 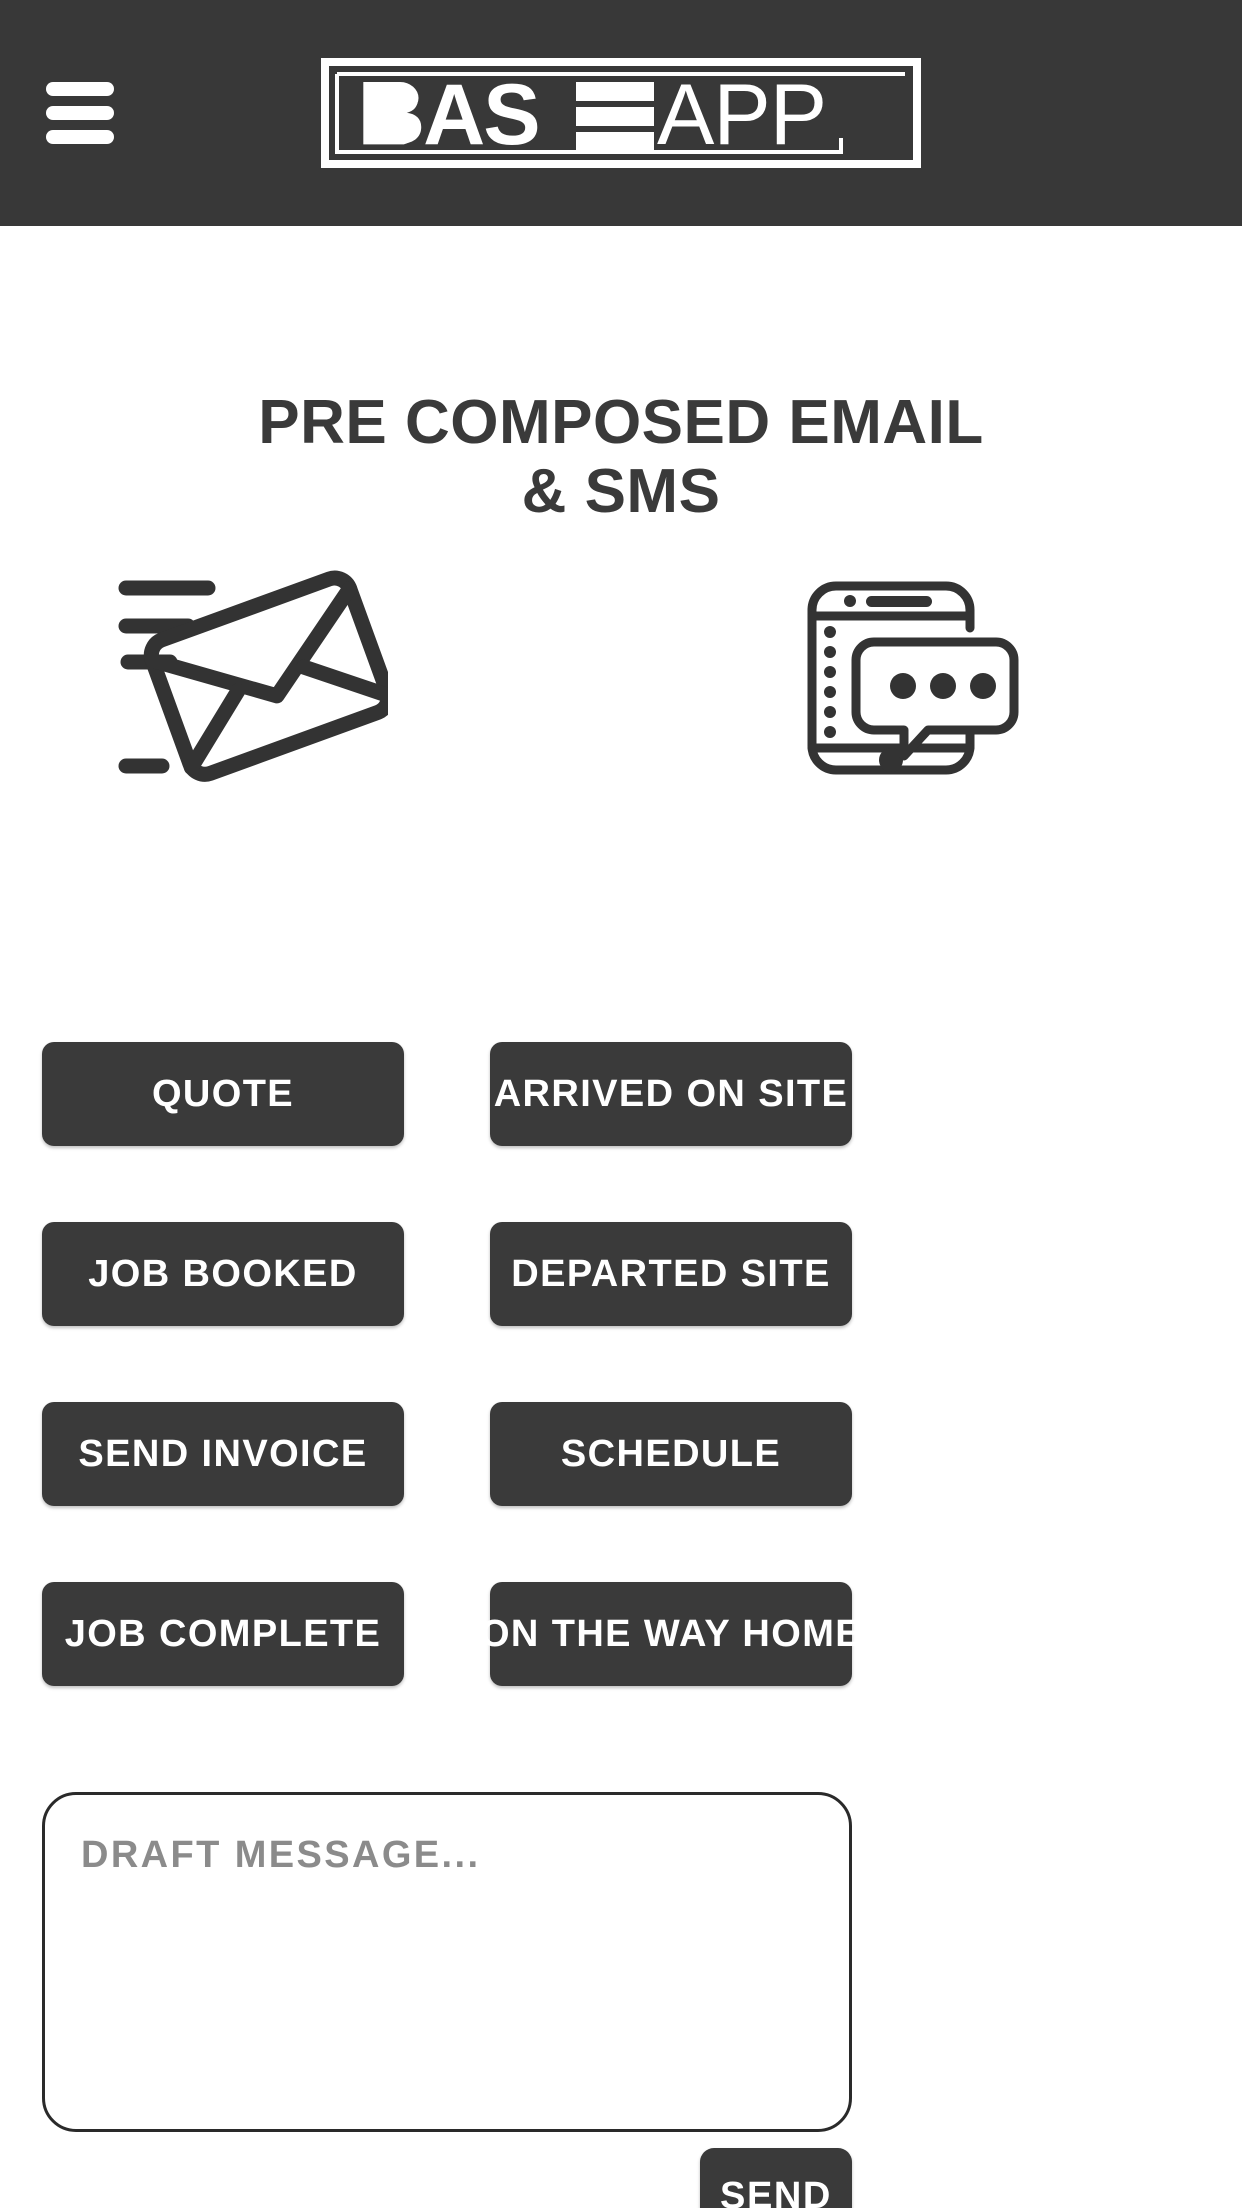 I want to click on app-logo: BAS APP BASEAPP, so click(x=621, y=115).